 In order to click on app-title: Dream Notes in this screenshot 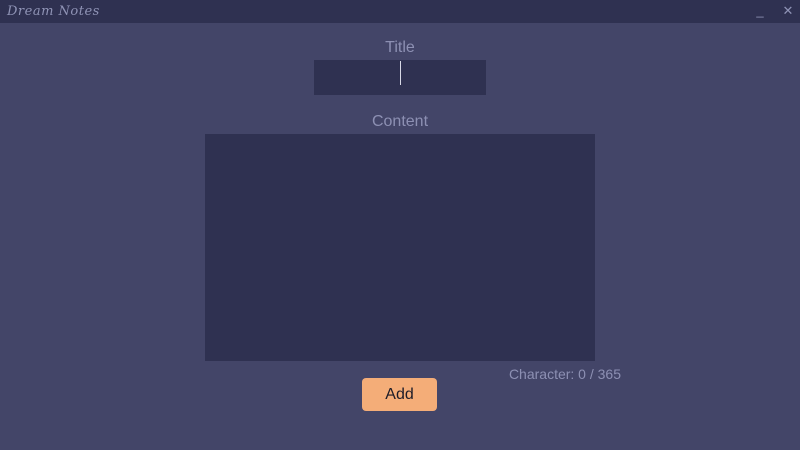, I will do `click(53, 11)`.